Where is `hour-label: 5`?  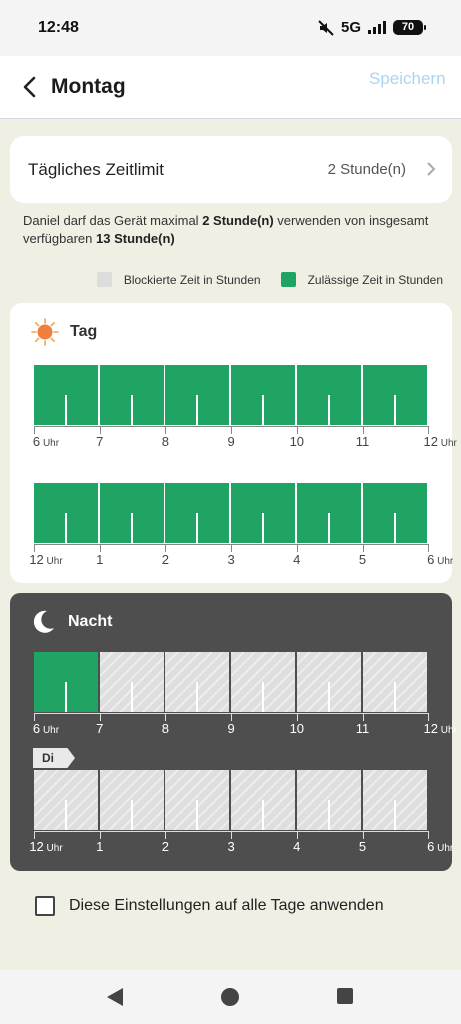
hour-label: 5 is located at coordinates (362, 846).